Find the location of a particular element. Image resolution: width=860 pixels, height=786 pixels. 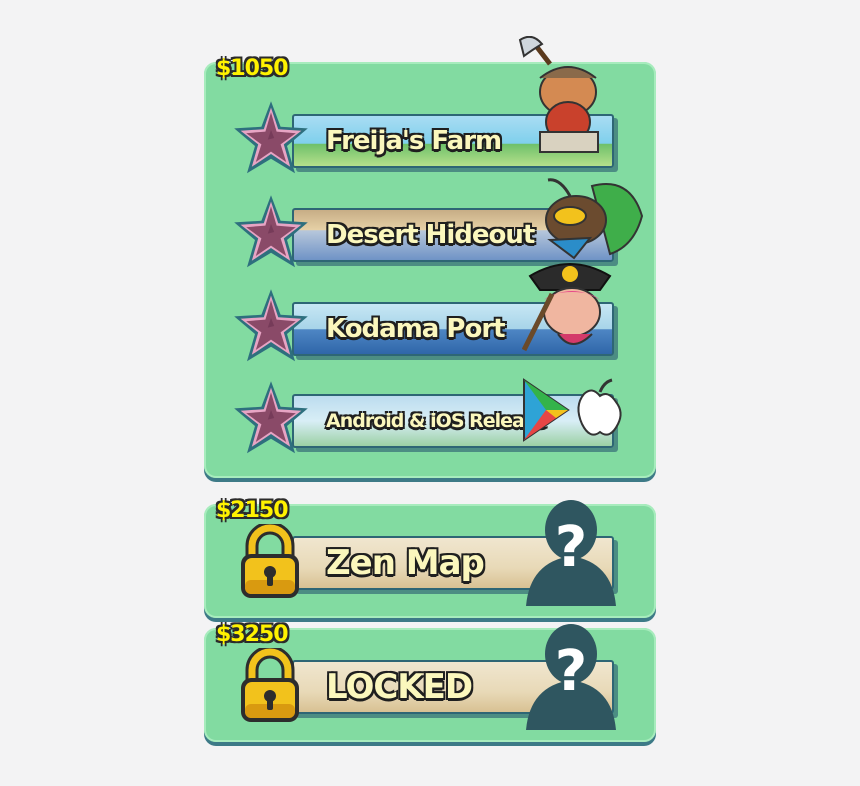

reward-row-kodama-port: Kodama Port is located at coordinates (430, 316).